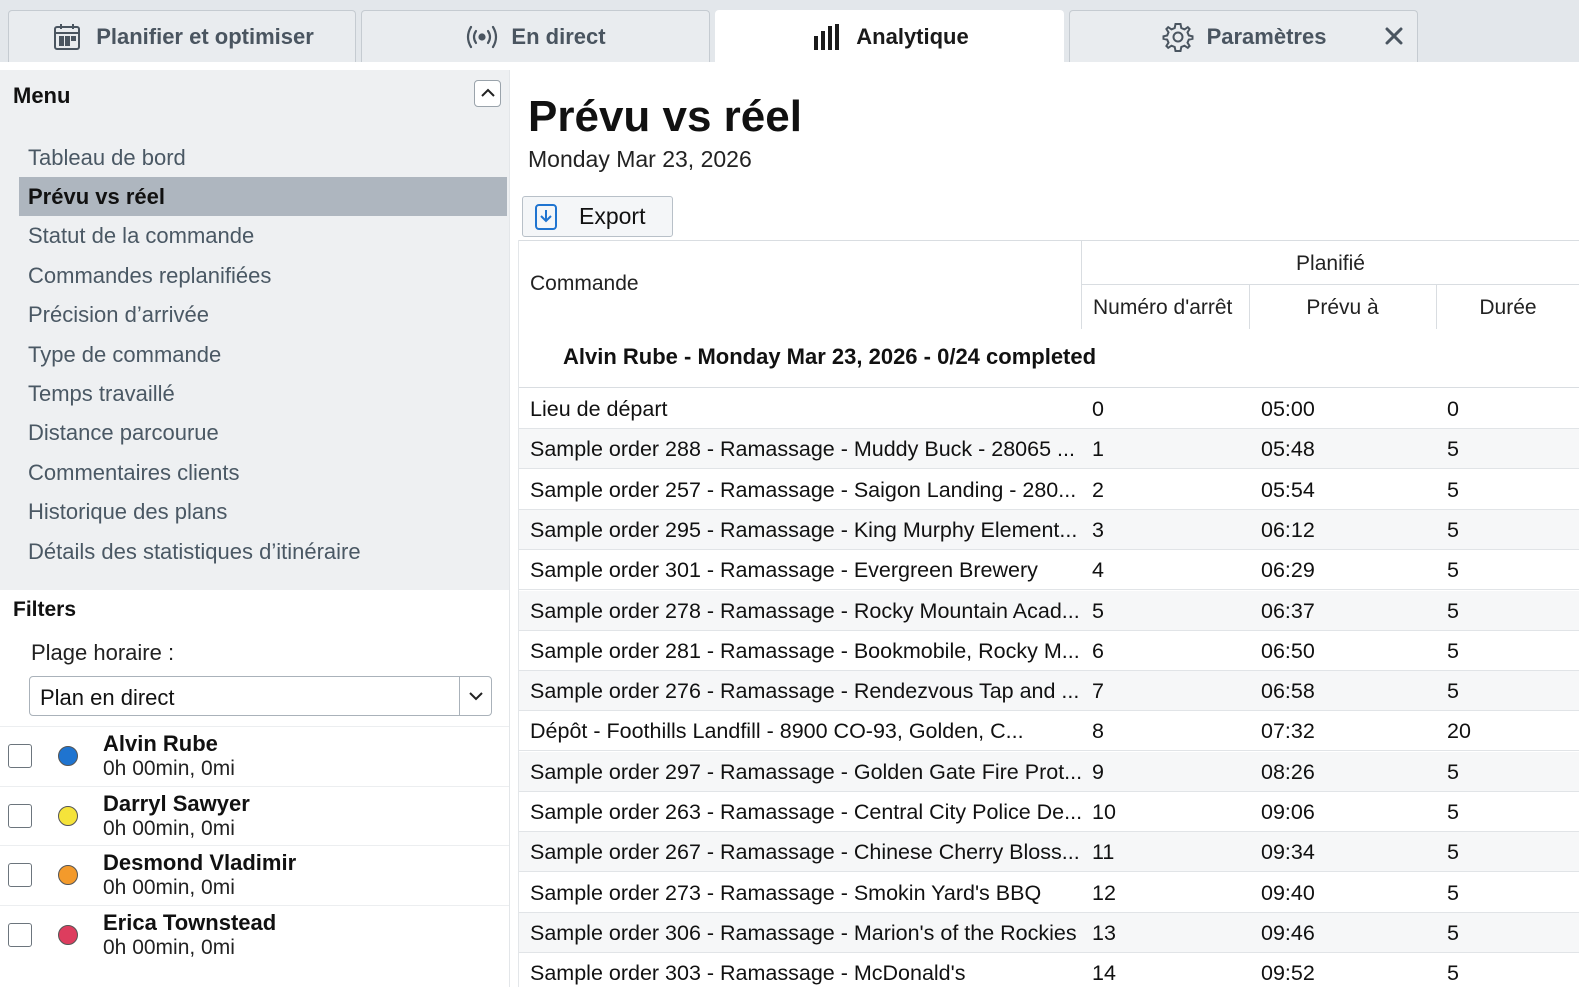 The image size is (1579, 987). I want to click on menu-item: Statut de la commande, so click(263, 236).